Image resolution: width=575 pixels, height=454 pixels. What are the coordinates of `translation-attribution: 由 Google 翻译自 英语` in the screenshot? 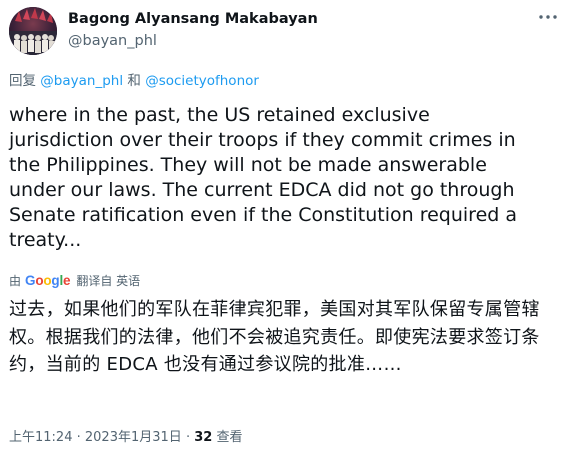 It's located at (74, 281).